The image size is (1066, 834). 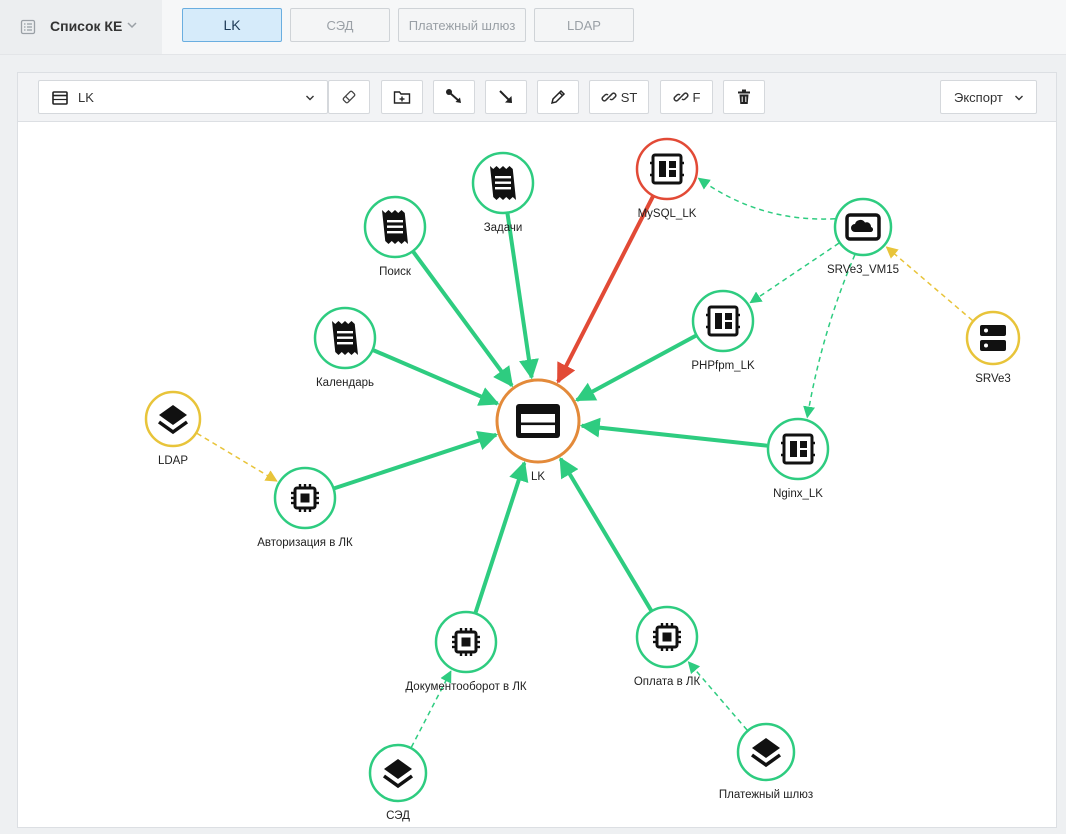 I want to click on node-label: Задачи, so click(x=503, y=228).